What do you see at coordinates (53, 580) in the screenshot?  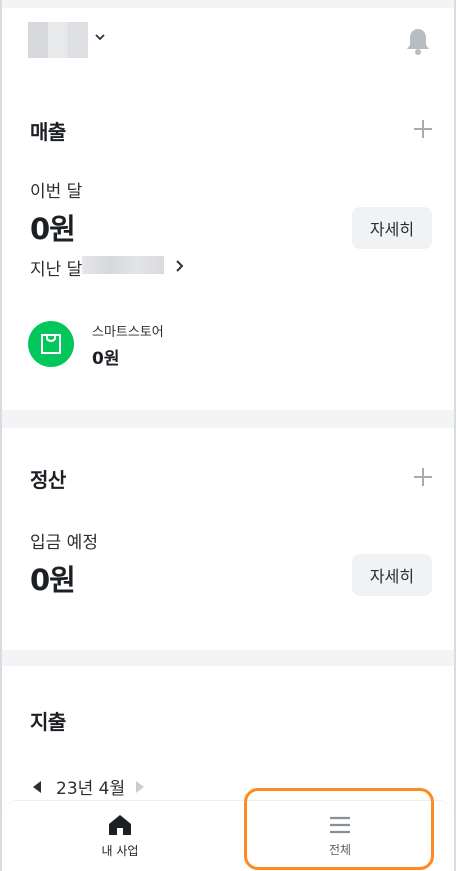 I see `expected-deposit-amount: 0원` at bounding box center [53, 580].